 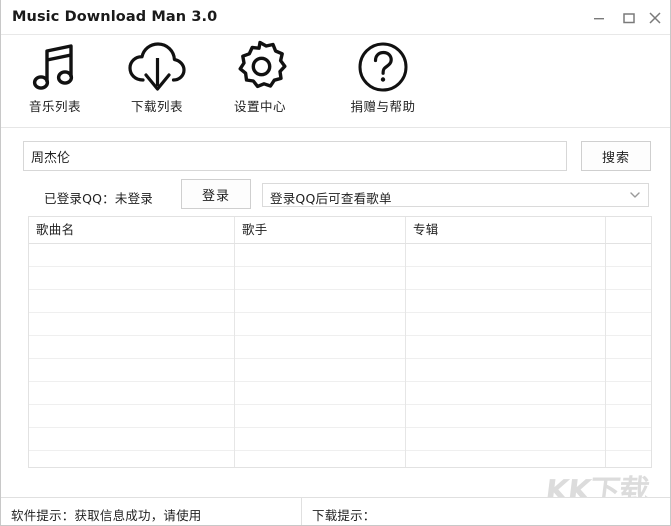 I want to click on status-download-tip: 下载提示：, so click(x=344, y=515).